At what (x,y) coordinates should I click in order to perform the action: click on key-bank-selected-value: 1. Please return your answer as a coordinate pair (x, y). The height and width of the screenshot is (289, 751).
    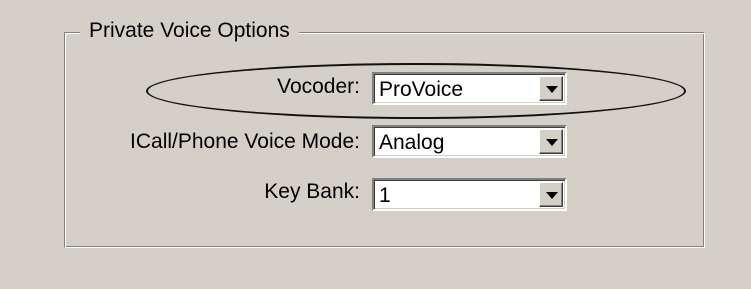
    Looking at the image, I should click on (385, 195).